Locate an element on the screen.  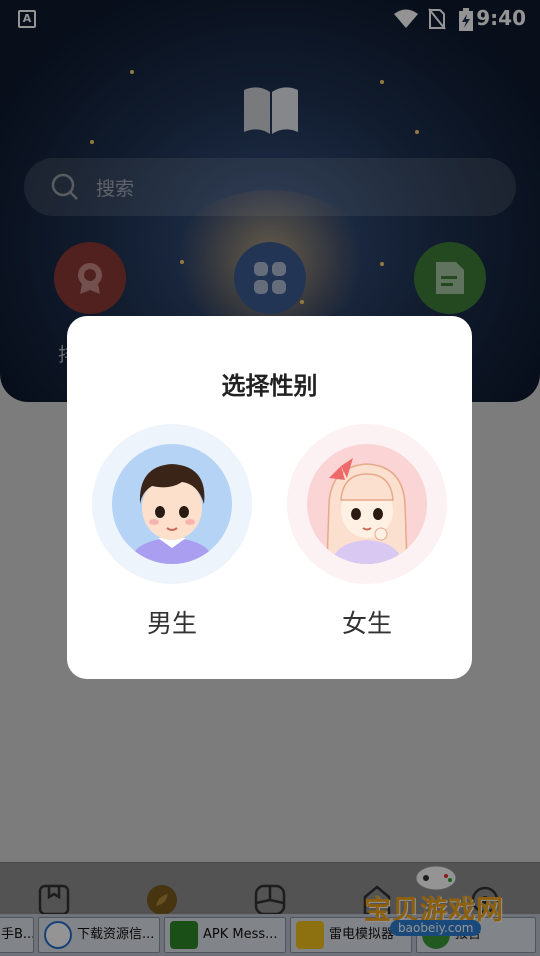
girl-avatar is located at coordinates (367, 504).